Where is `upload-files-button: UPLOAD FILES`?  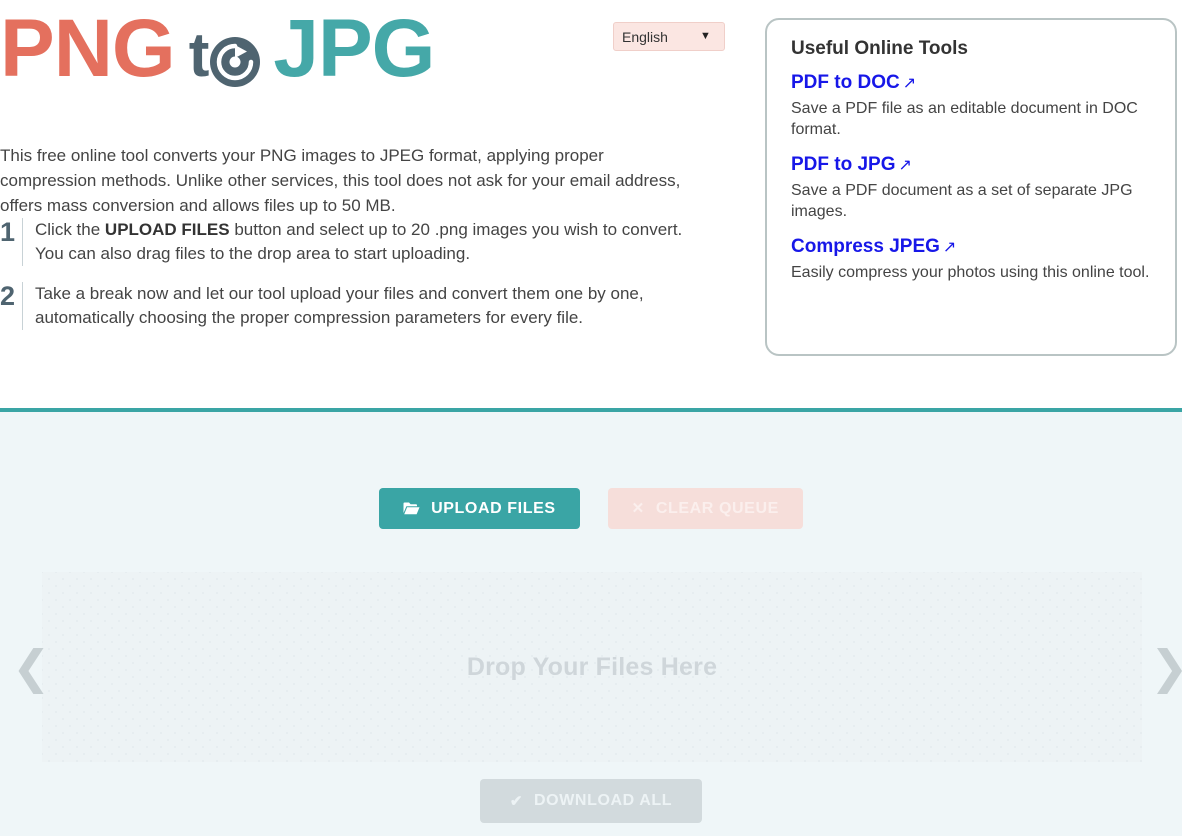
upload-files-button: UPLOAD FILES is located at coordinates (479, 508).